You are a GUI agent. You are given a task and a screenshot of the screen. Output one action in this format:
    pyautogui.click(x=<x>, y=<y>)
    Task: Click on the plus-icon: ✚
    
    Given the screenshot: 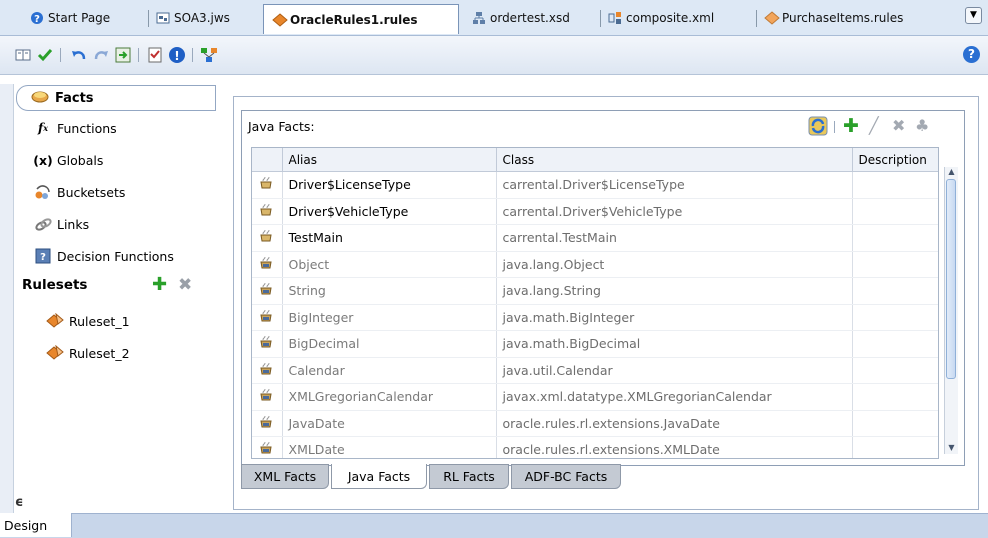 What is the action you would take?
    pyautogui.click(x=160, y=284)
    